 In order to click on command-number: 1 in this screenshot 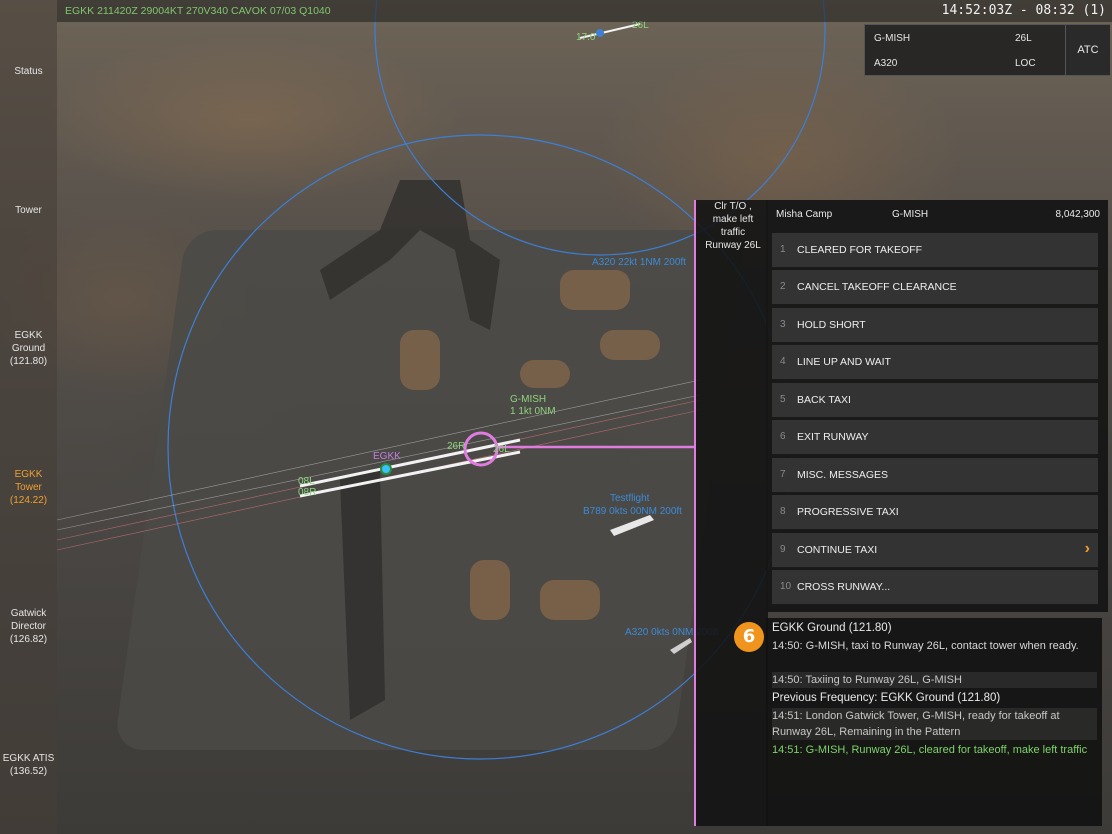, I will do `click(783, 249)`.